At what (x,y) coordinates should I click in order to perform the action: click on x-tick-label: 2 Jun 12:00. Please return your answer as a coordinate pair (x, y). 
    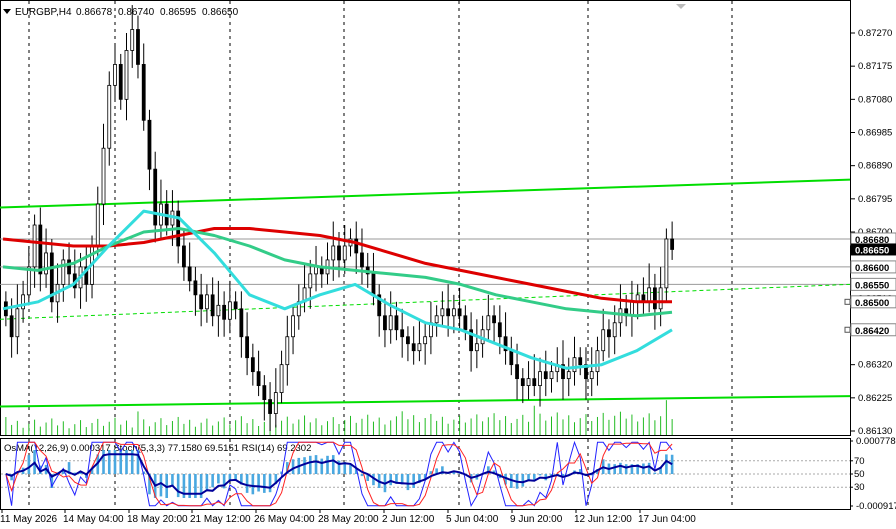
    Looking at the image, I should click on (408, 519).